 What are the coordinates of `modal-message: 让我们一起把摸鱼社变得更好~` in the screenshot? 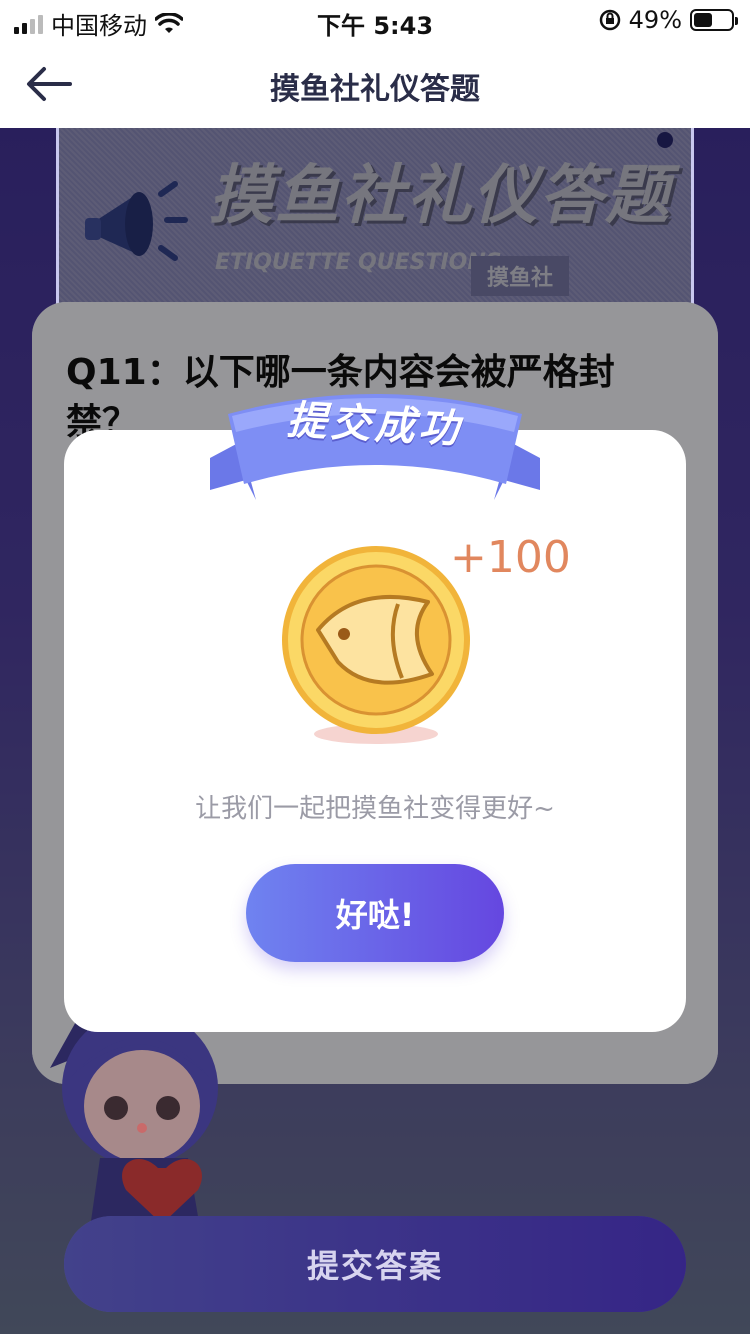 It's located at (375, 809).